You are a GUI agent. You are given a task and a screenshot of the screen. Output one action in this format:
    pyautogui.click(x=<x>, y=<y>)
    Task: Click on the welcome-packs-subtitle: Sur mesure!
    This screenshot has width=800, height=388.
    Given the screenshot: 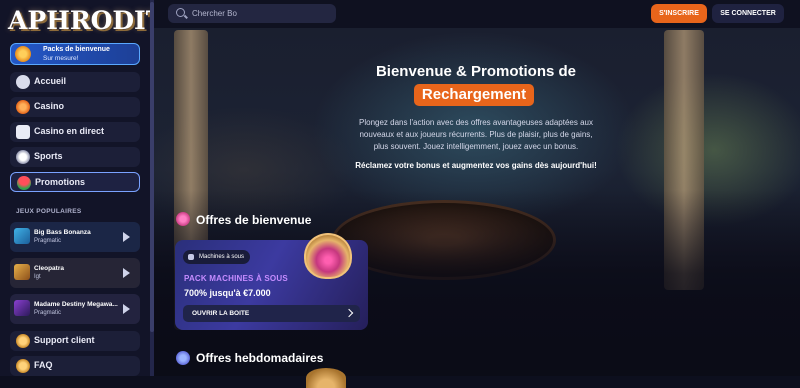 What is the action you would take?
    pyautogui.click(x=61, y=58)
    